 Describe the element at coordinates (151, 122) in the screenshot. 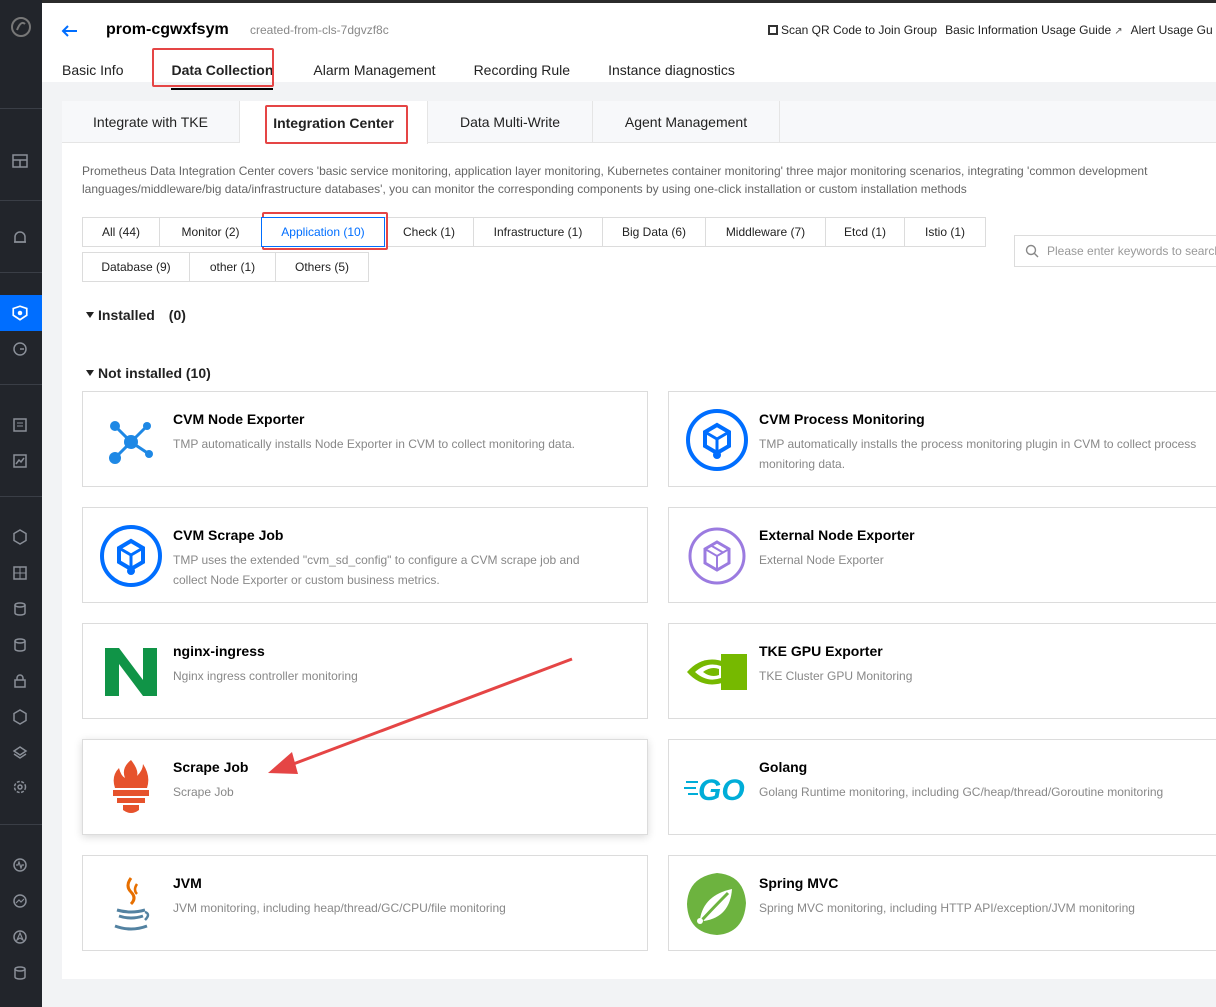

I see `subtab-integrate-tke: Integrate with TKE` at that location.